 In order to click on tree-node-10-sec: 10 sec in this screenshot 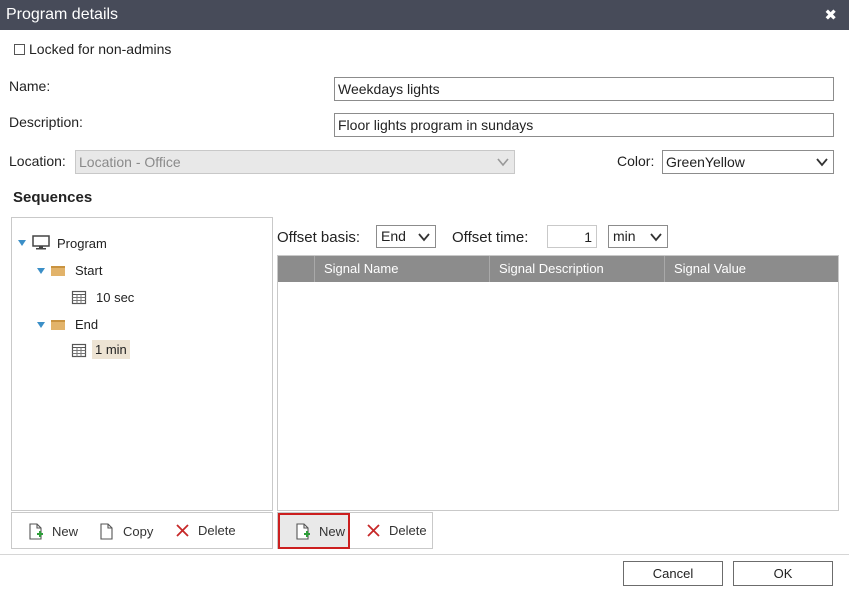, I will do `click(102, 297)`.